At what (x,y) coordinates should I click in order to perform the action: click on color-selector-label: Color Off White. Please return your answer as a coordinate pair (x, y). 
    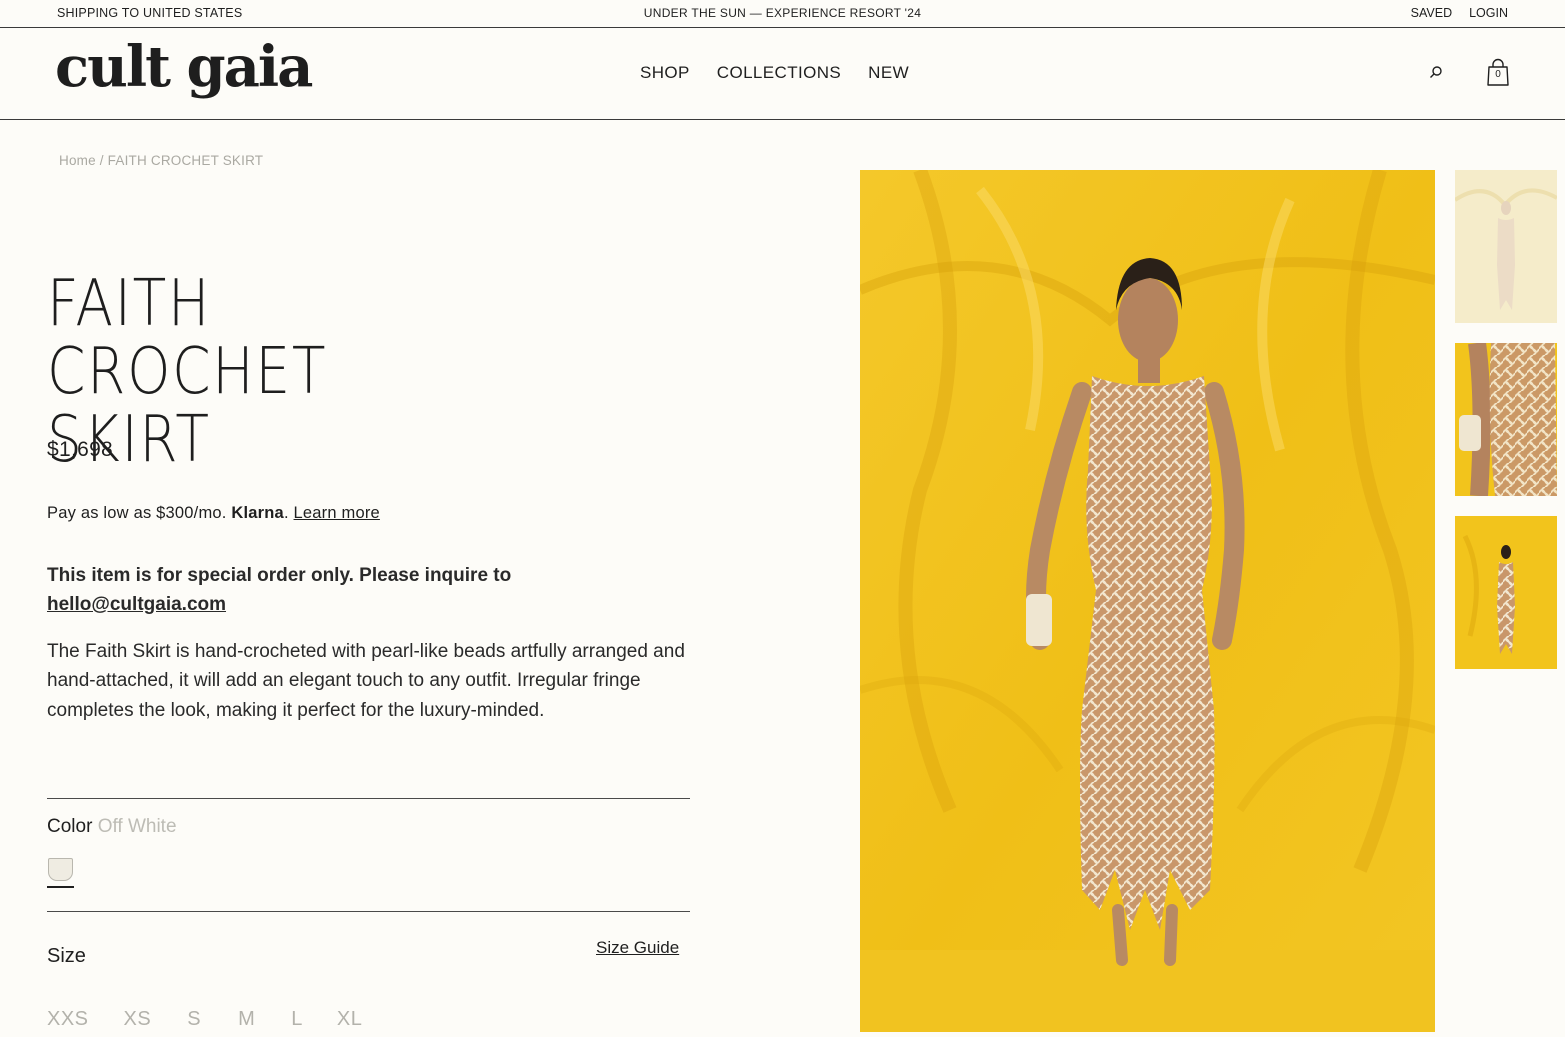
    Looking at the image, I should click on (112, 827).